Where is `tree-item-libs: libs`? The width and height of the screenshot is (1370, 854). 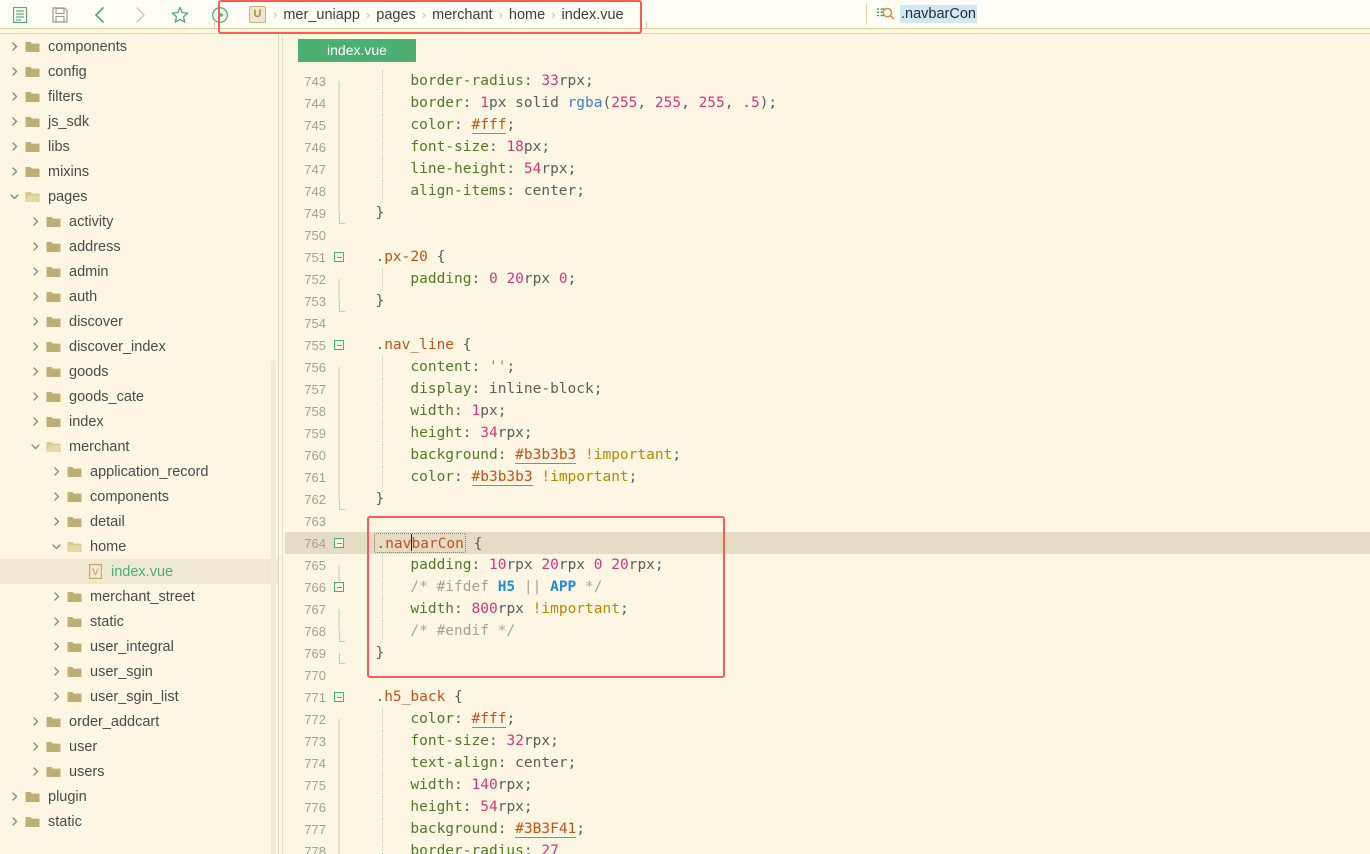
tree-item-libs: libs is located at coordinates (139, 146).